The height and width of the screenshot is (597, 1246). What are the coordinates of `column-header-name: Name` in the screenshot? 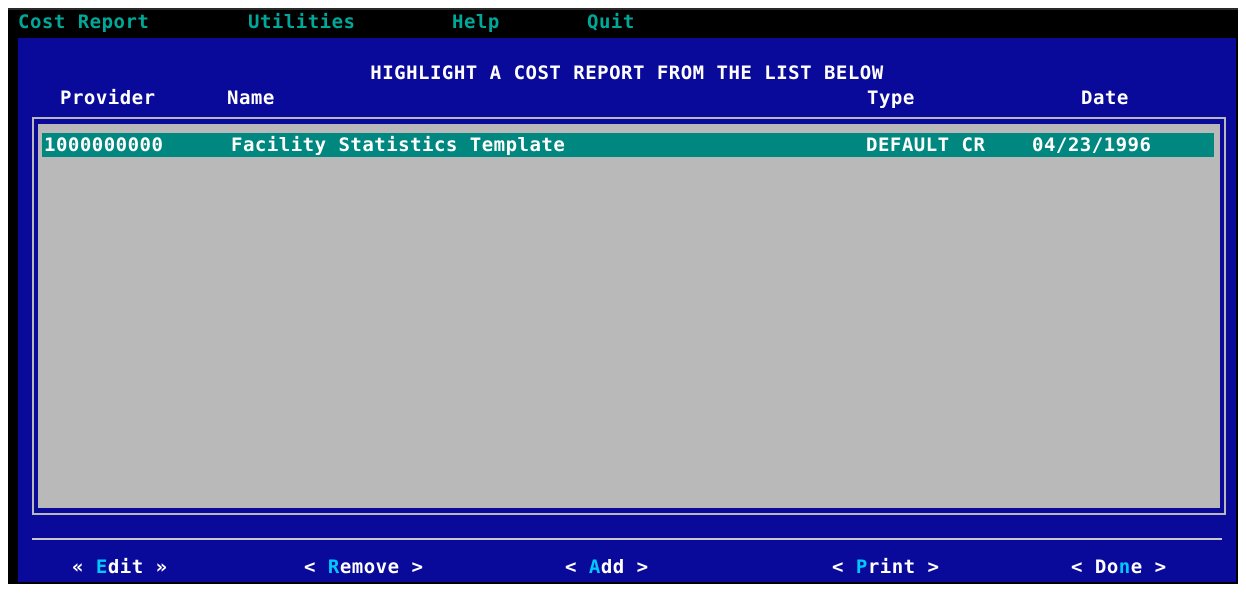 It's located at (251, 98).